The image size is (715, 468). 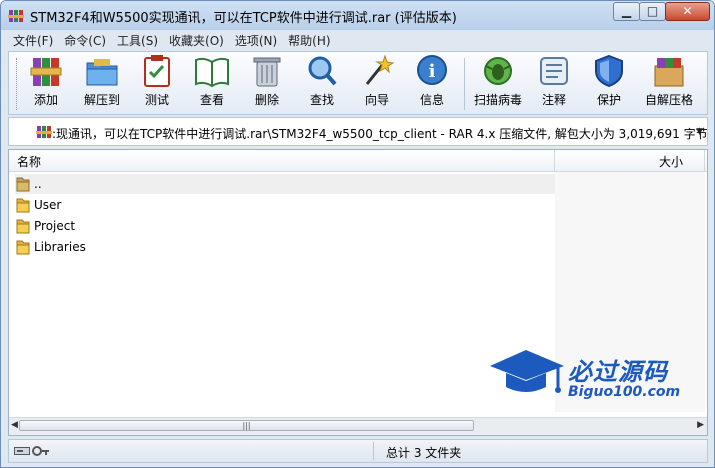 I want to click on maximize-icon: □, so click(x=652, y=11).